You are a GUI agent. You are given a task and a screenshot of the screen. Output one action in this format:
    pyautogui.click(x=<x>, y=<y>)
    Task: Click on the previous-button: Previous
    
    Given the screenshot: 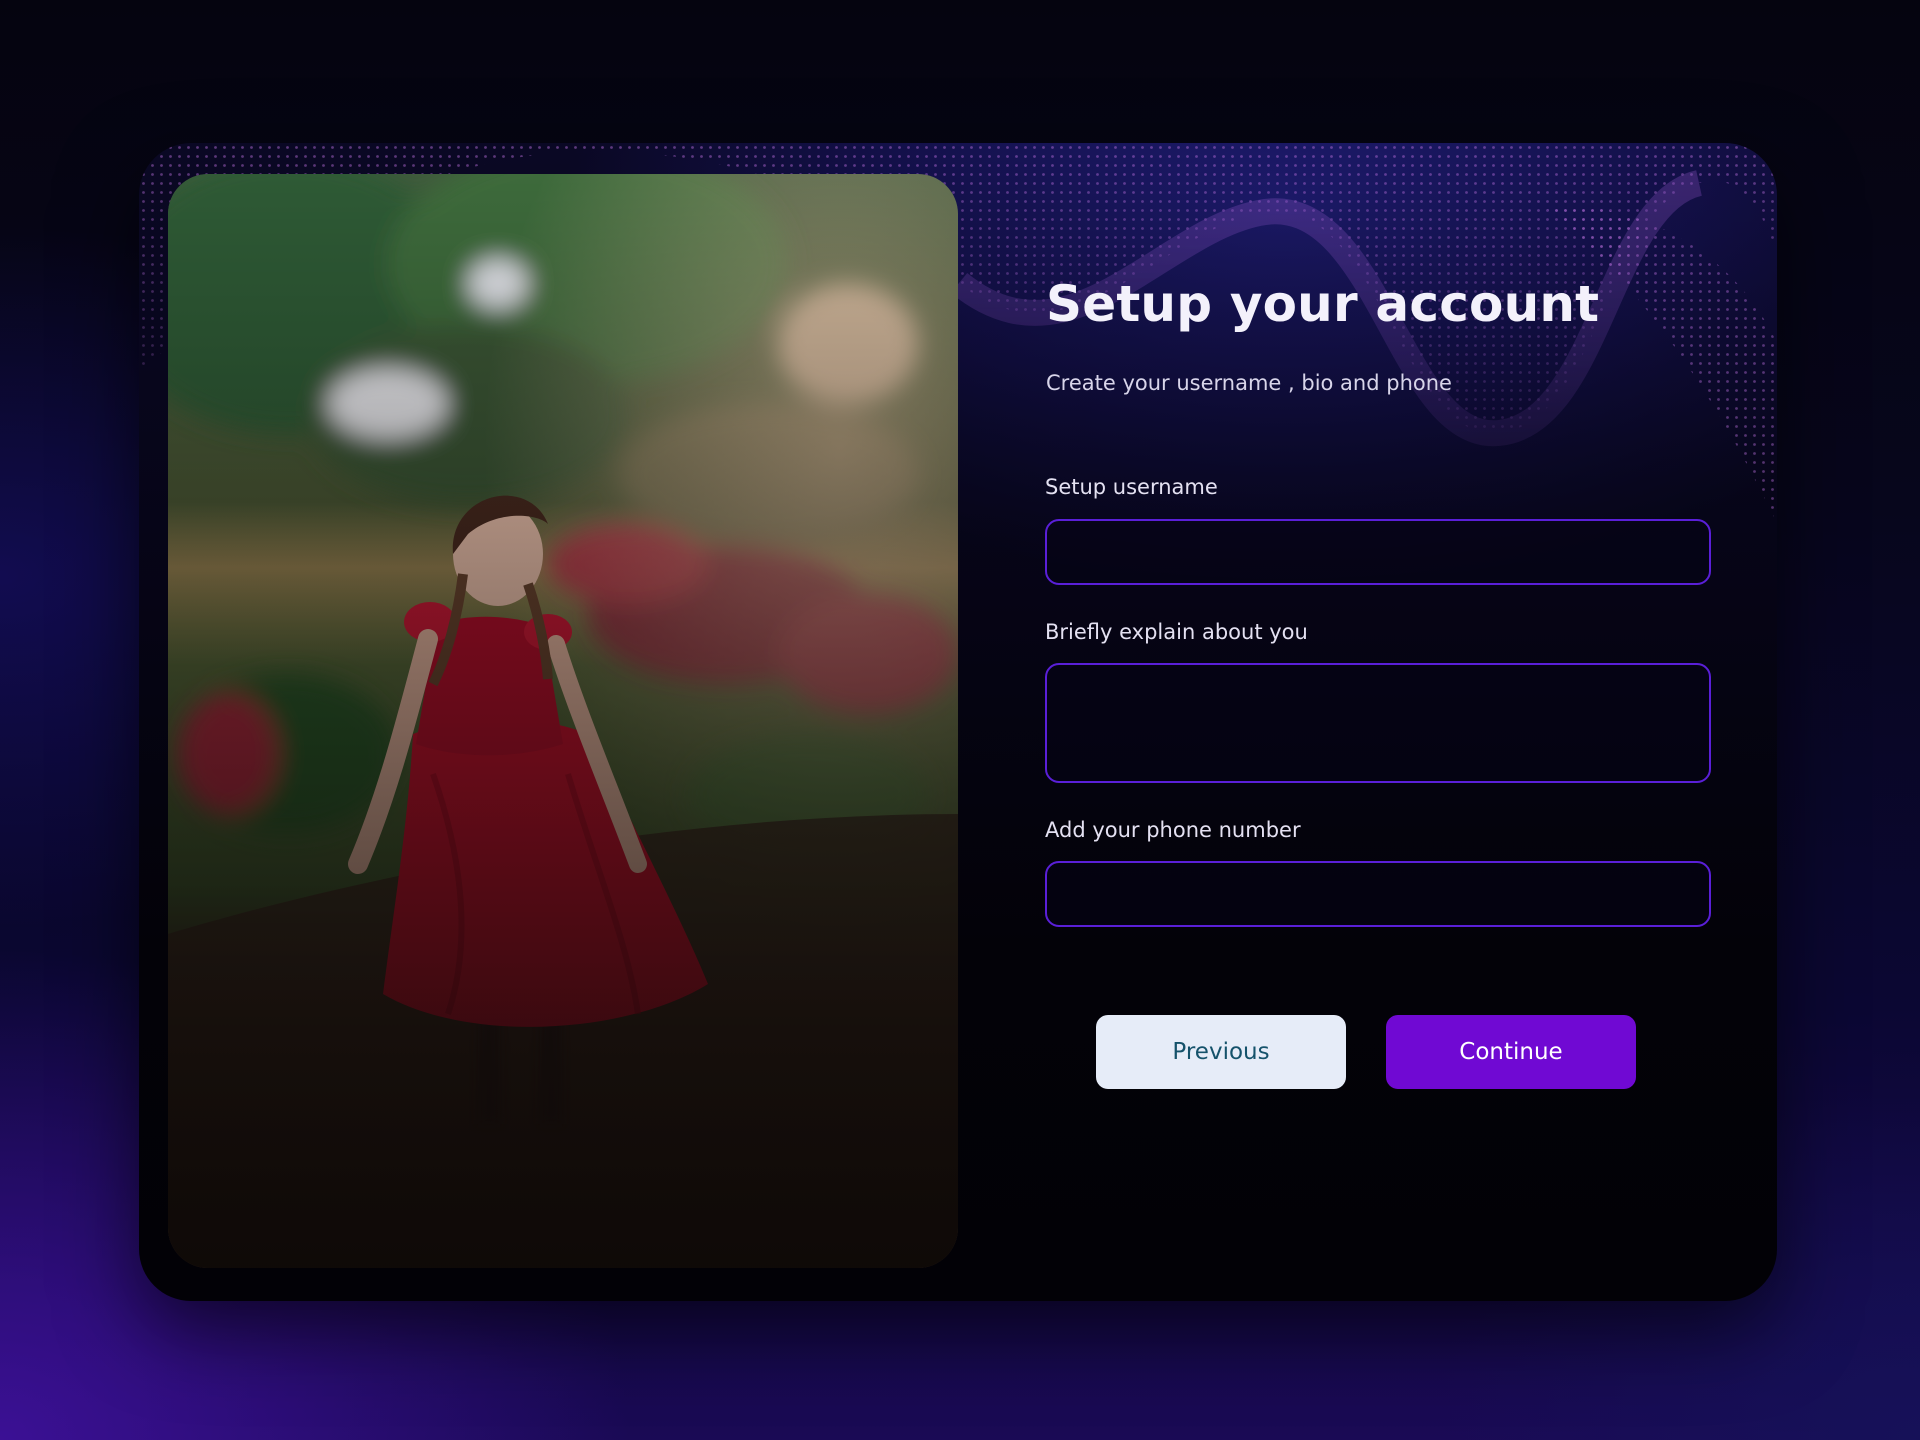 What is the action you would take?
    pyautogui.click(x=1221, y=1052)
    